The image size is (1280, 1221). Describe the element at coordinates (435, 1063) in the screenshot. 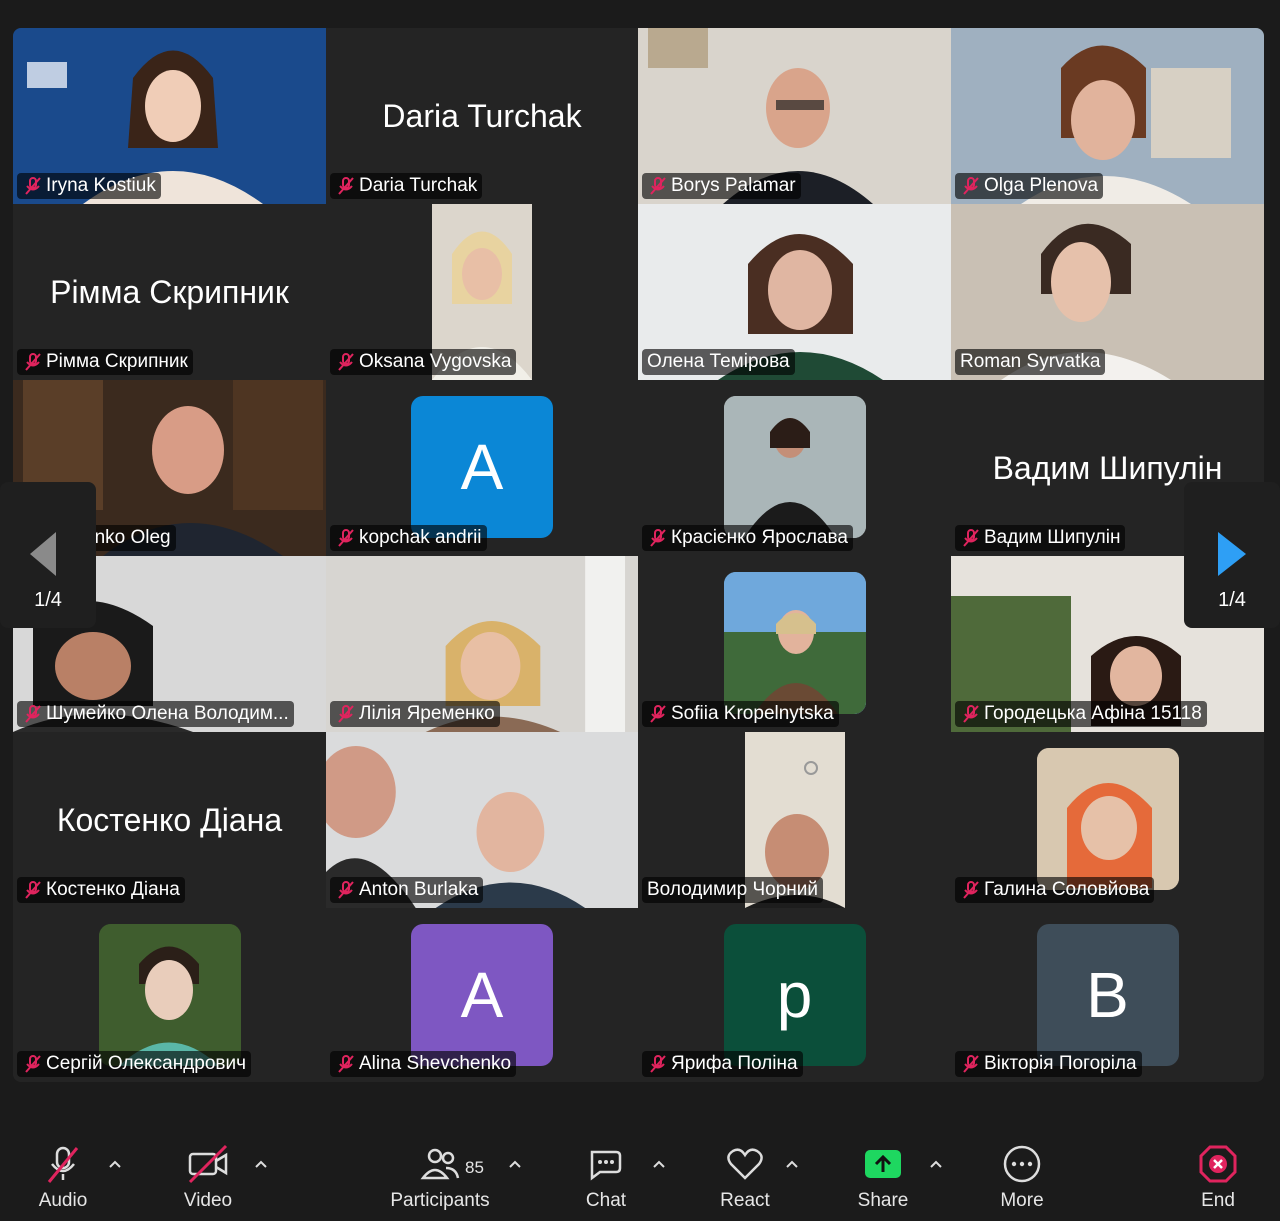

I see `participant-name: Alina Shevchenko` at that location.